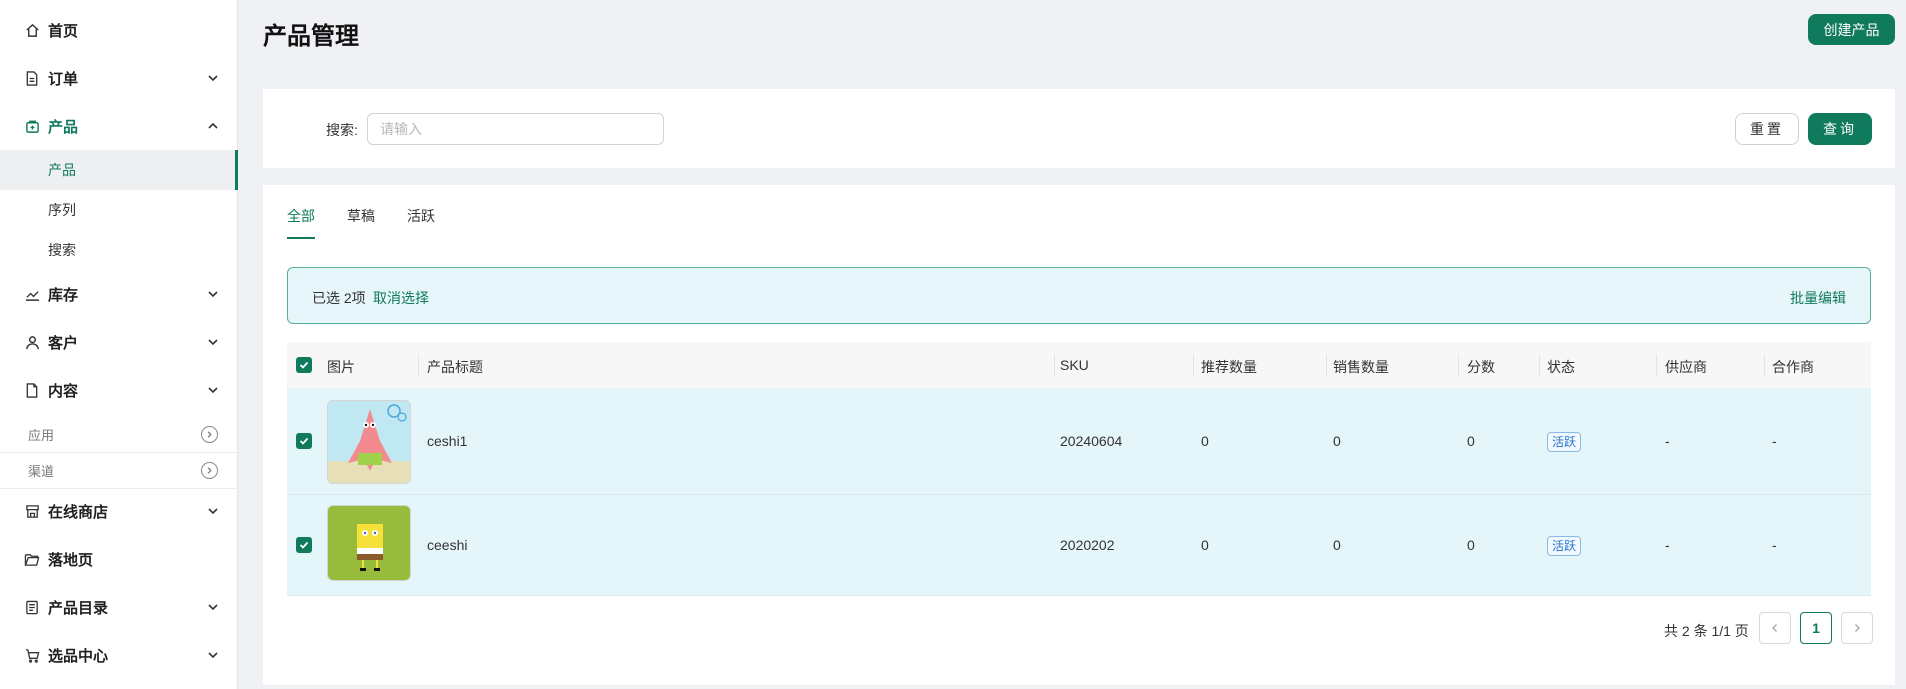 This screenshot has height=689, width=1906. Describe the element at coordinates (1840, 129) in the screenshot. I see `query-button: 查询` at that location.